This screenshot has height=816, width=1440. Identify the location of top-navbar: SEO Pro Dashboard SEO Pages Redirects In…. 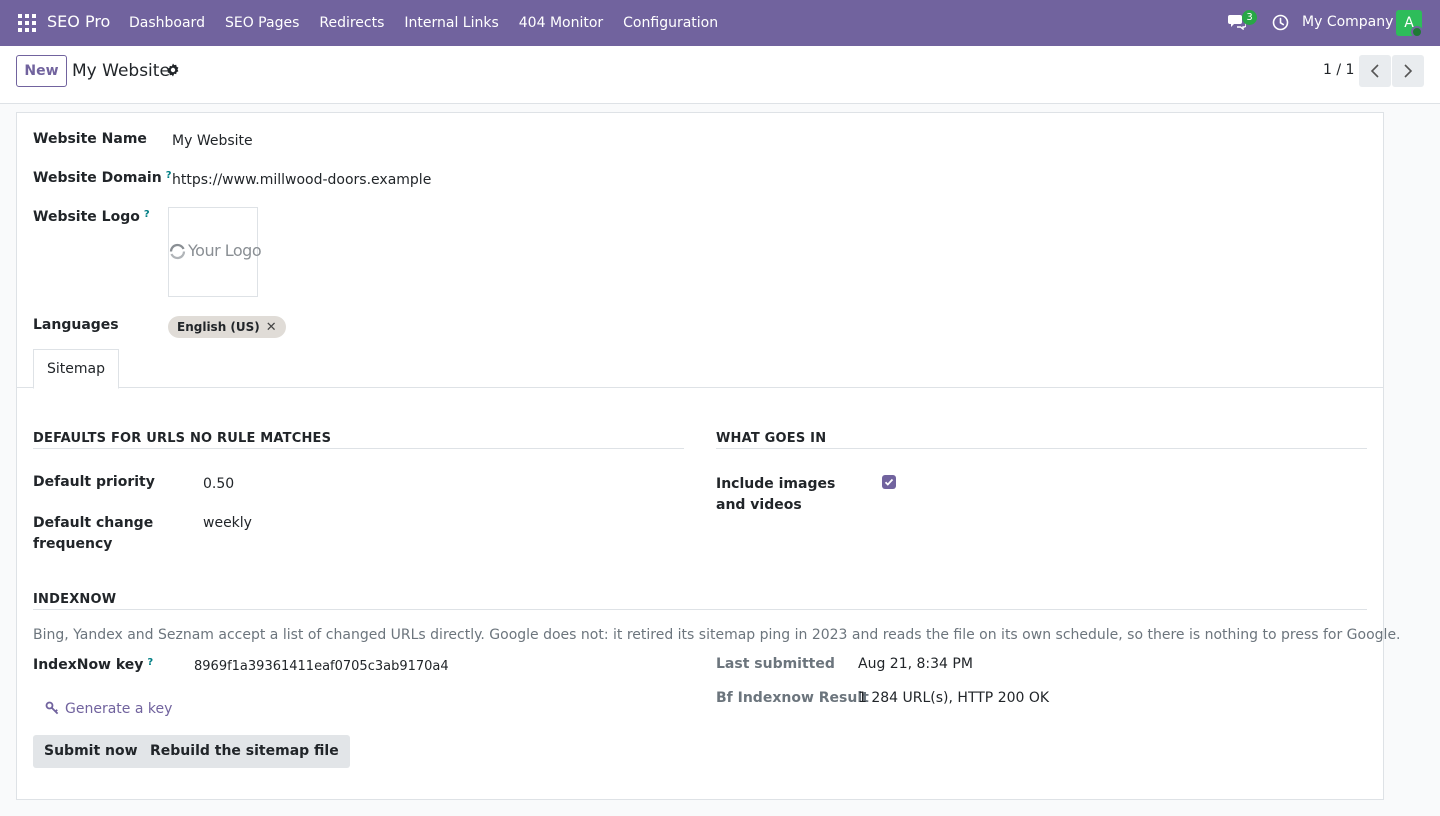
(720, 23).